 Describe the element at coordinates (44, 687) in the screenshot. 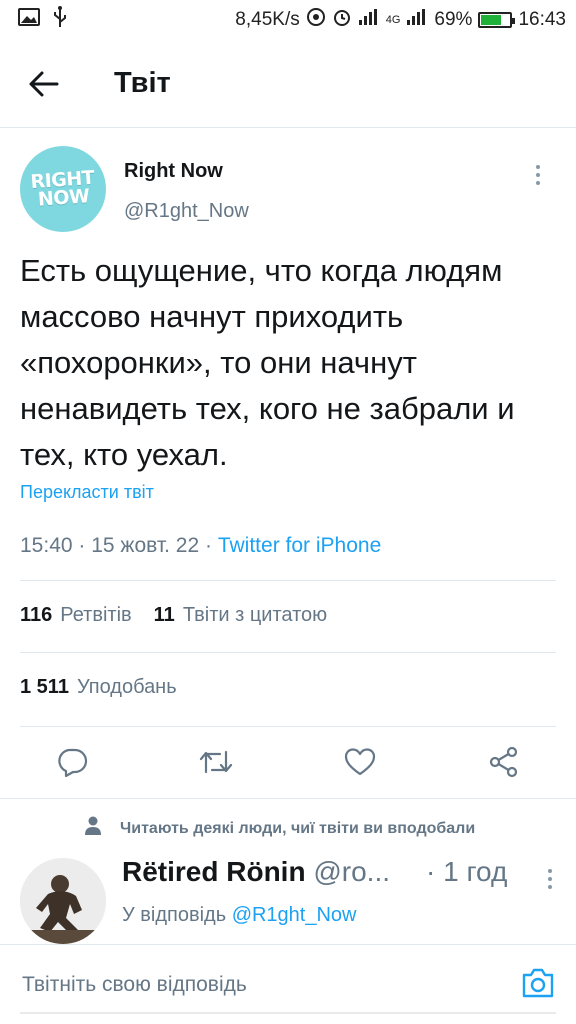

I see `likes-count: 1 511` at that location.